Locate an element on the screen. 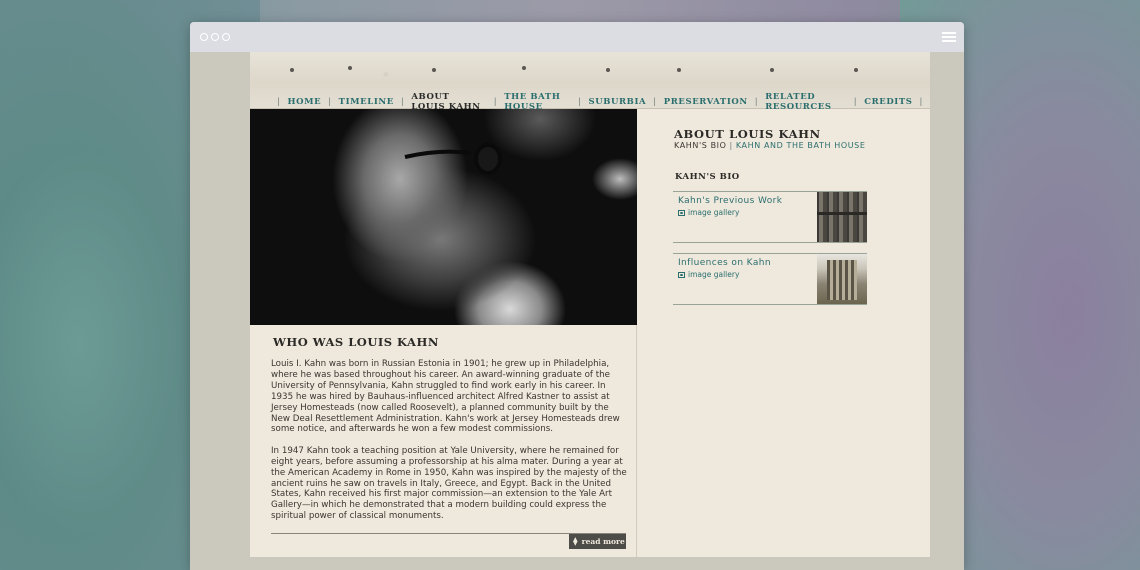  minimize-dot-icon is located at coordinates (215, 37).